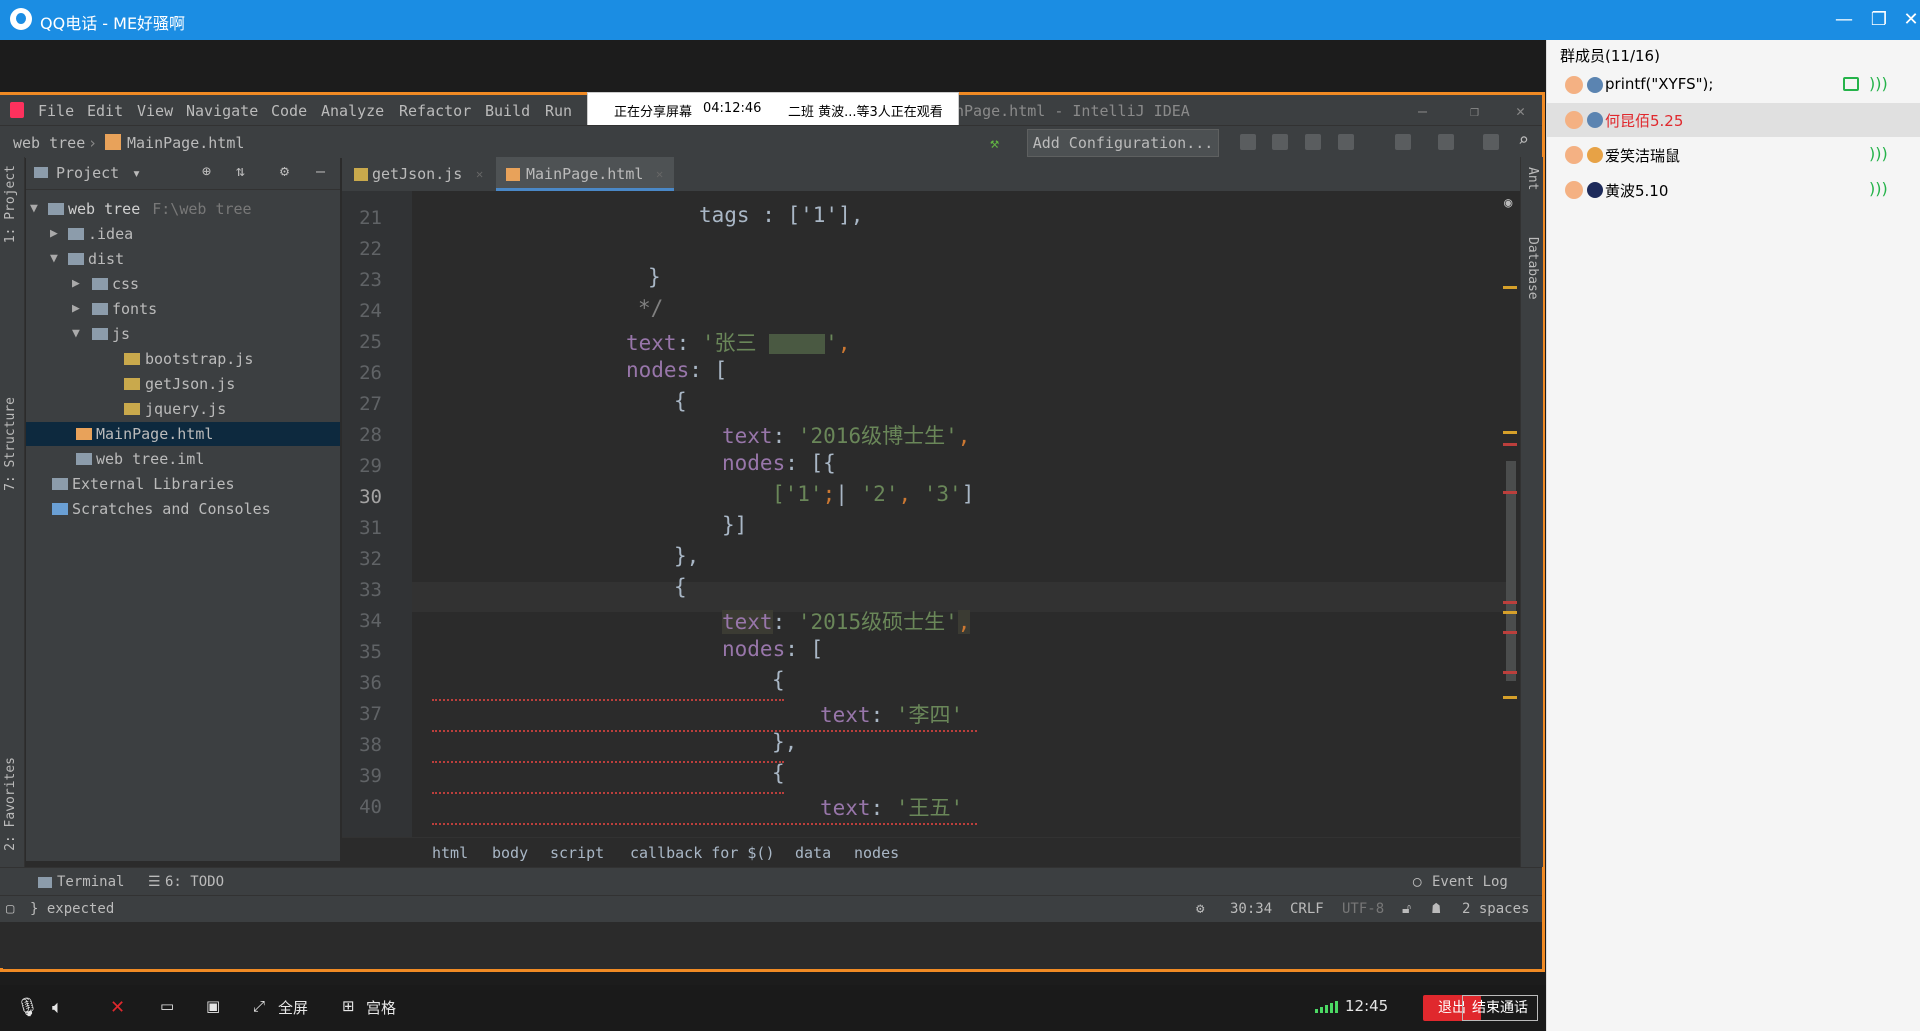  I want to click on tab-mainpage: MainPage.html ✕, so click(585, 174).